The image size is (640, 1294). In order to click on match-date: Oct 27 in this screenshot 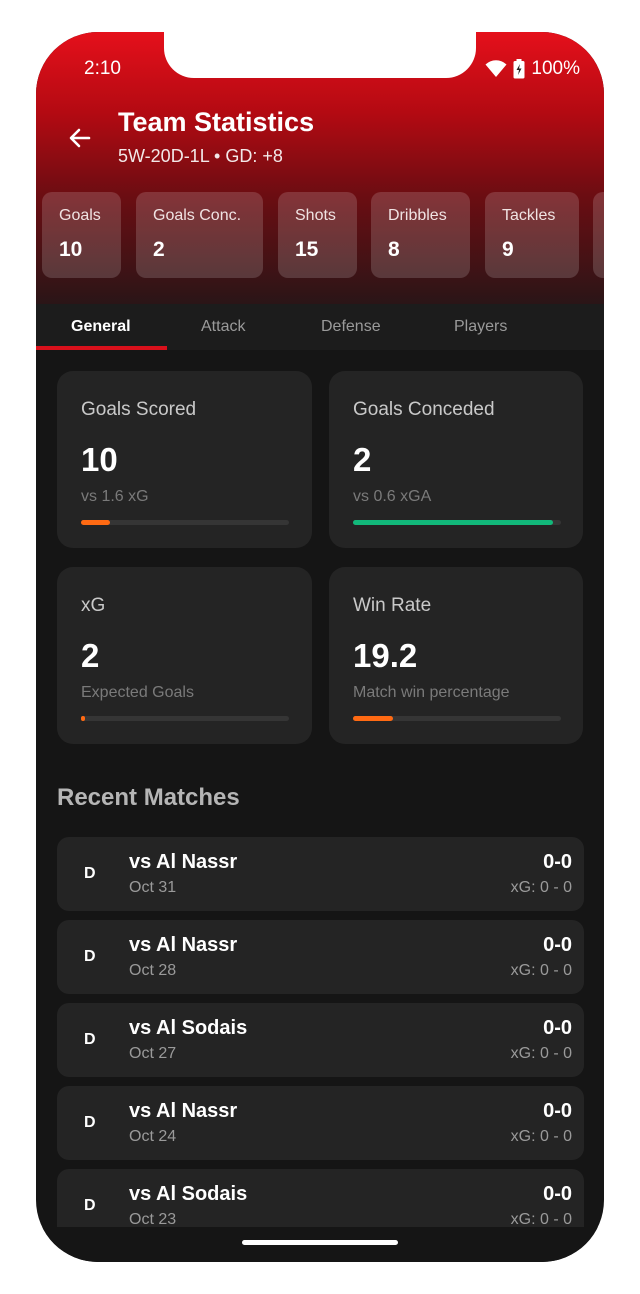, I will do `click(153, 1053)`.